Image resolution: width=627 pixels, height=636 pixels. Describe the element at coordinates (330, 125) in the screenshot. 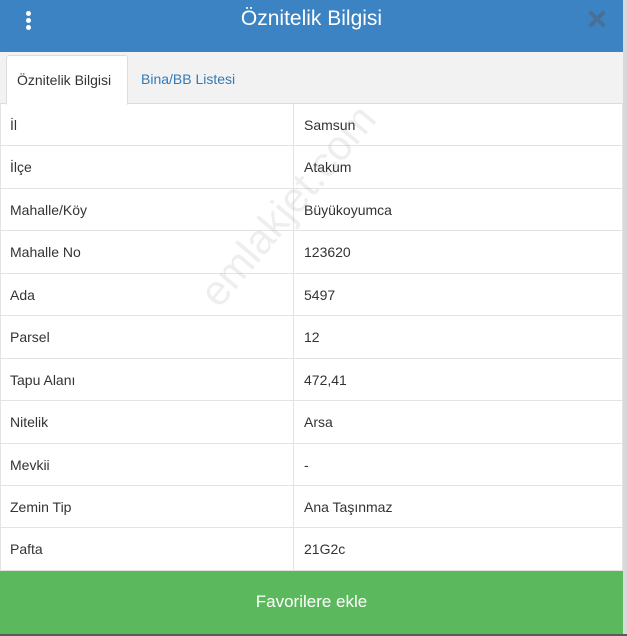

I see `row-value: Samsun` at that location.